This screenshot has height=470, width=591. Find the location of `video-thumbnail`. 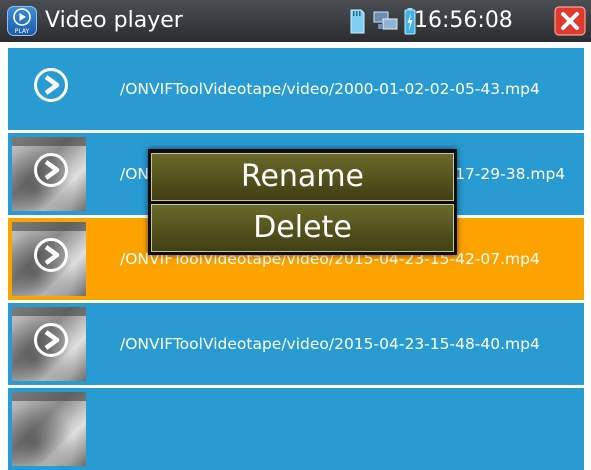

video-thumbnail is located at coordinates (49, 429).